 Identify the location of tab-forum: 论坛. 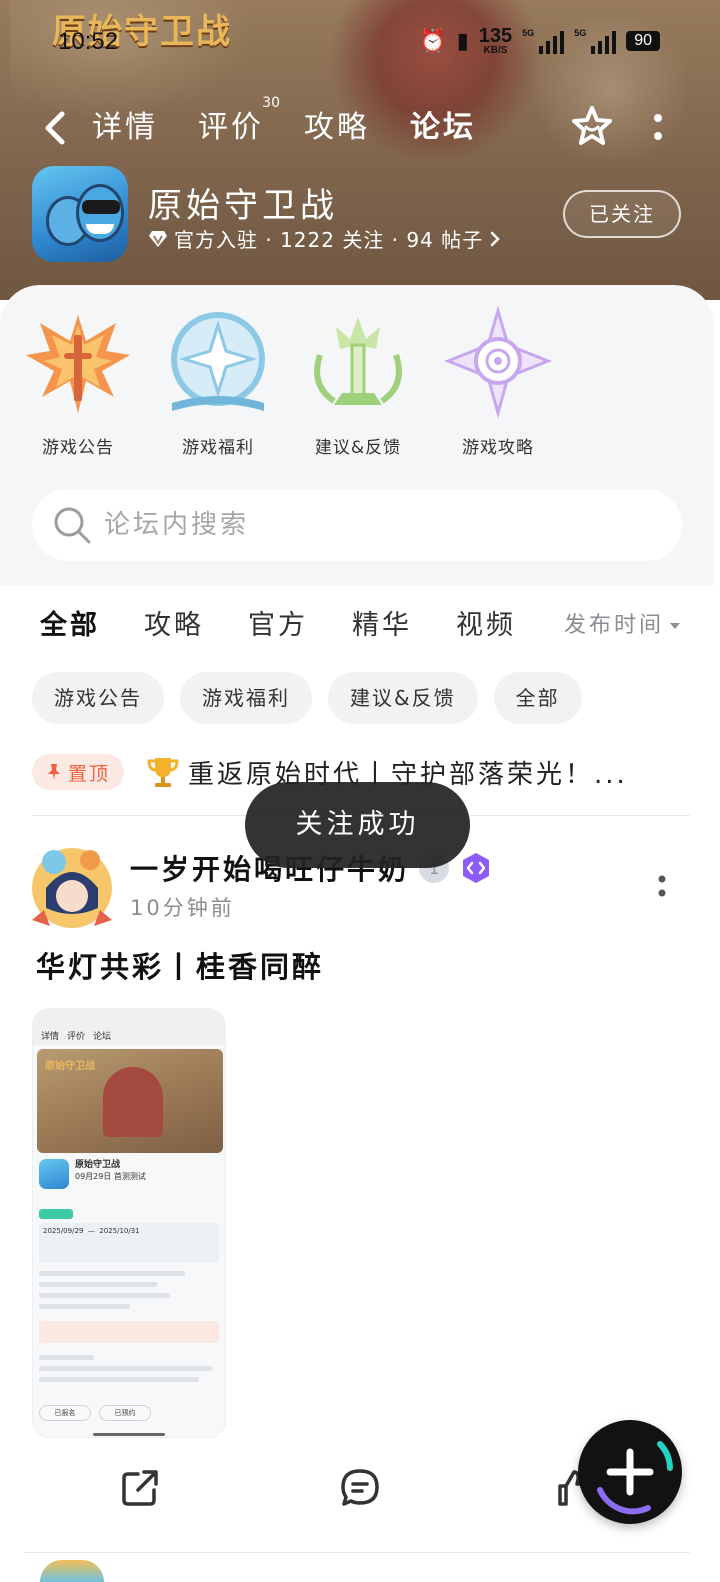
(443, 128).